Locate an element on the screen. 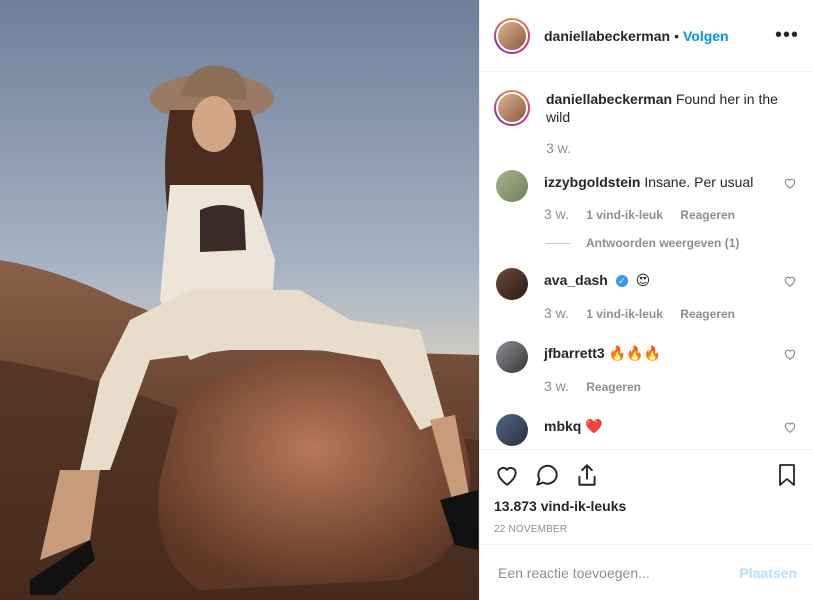 This screenshot has width=813, height=600. caption-username: daniellabeckerman is located at coordinates (609, 99).